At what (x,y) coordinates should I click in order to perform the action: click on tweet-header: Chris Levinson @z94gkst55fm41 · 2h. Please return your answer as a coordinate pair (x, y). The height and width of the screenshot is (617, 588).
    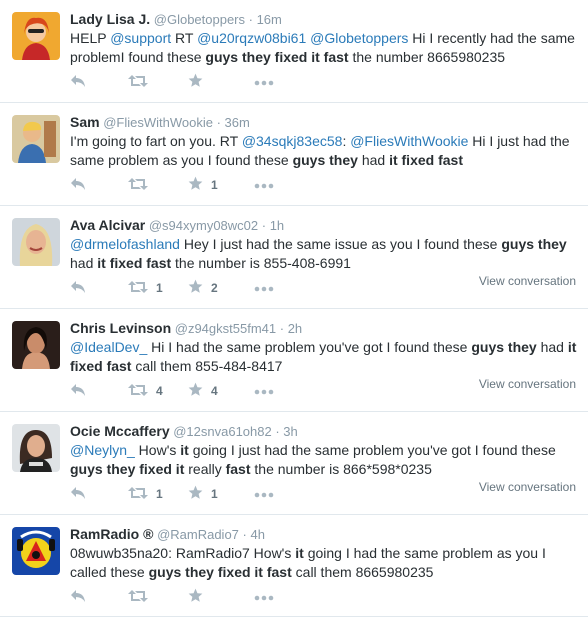
    Looking at the image, I should click on (186, 328).